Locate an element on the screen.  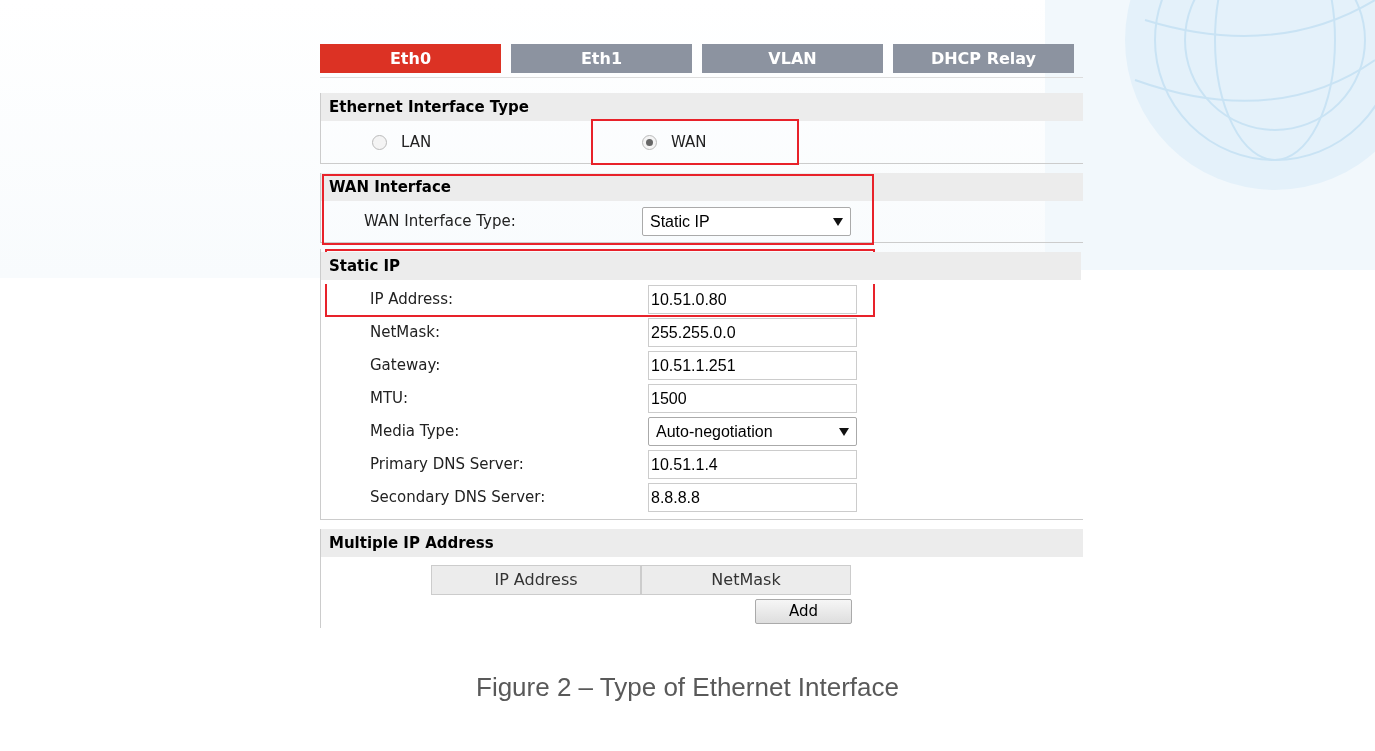
add-button: Add is located at coordinates (803, 611).